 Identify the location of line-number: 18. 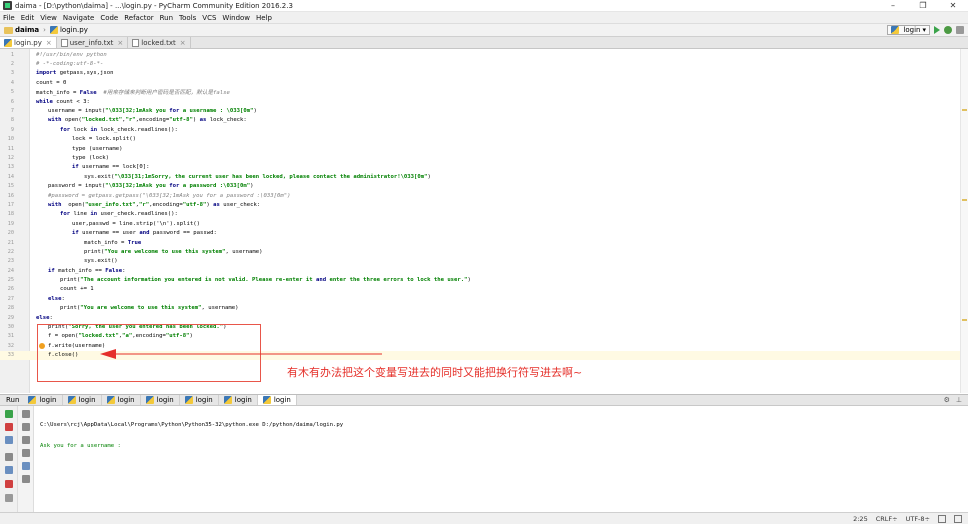
(10, 214).